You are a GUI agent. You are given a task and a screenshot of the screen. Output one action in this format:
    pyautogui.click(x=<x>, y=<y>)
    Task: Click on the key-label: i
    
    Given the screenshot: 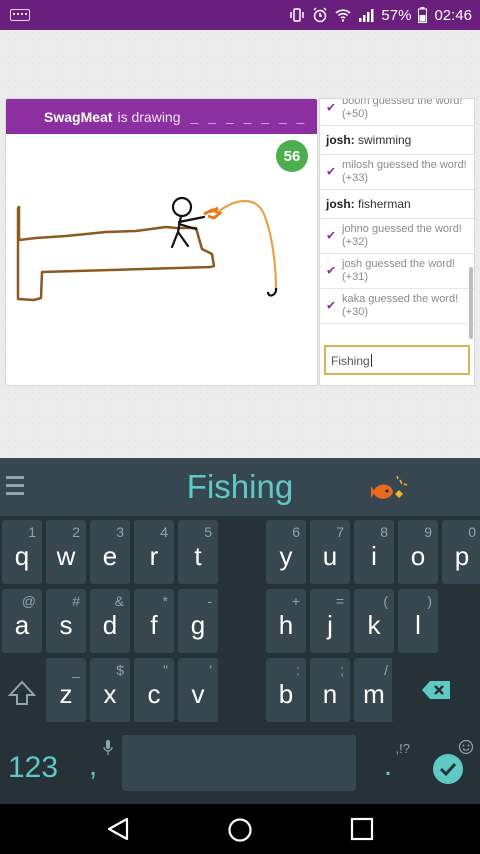 What is the action you would take?
    pyautogui.click(x=374, y=556)
    